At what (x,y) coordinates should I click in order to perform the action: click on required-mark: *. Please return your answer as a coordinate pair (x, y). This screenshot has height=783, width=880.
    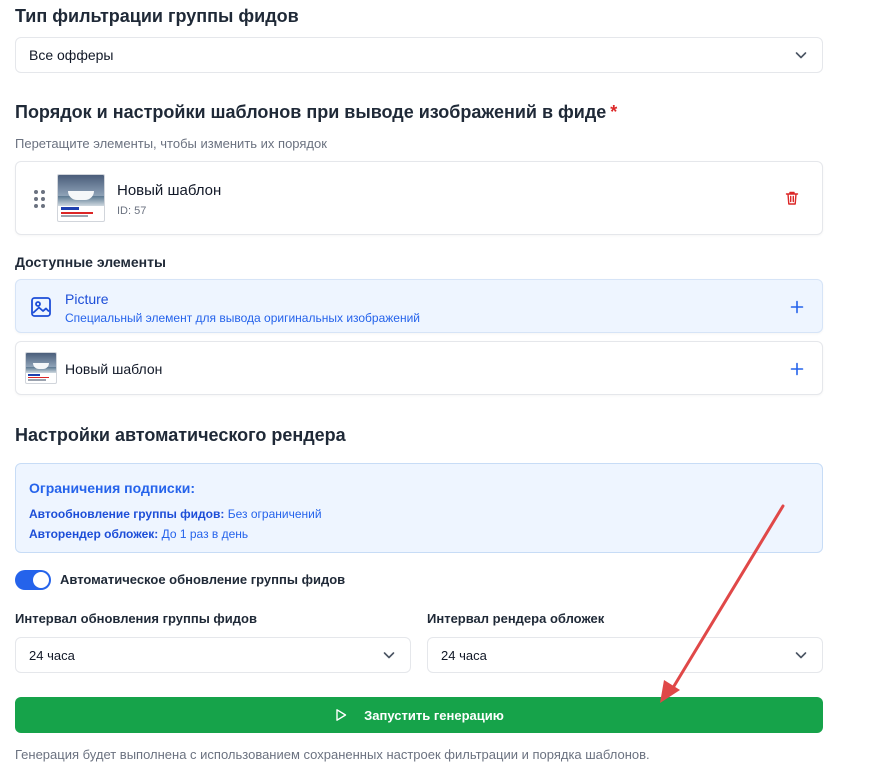
    Looking at the image, I should click on (614, 112).